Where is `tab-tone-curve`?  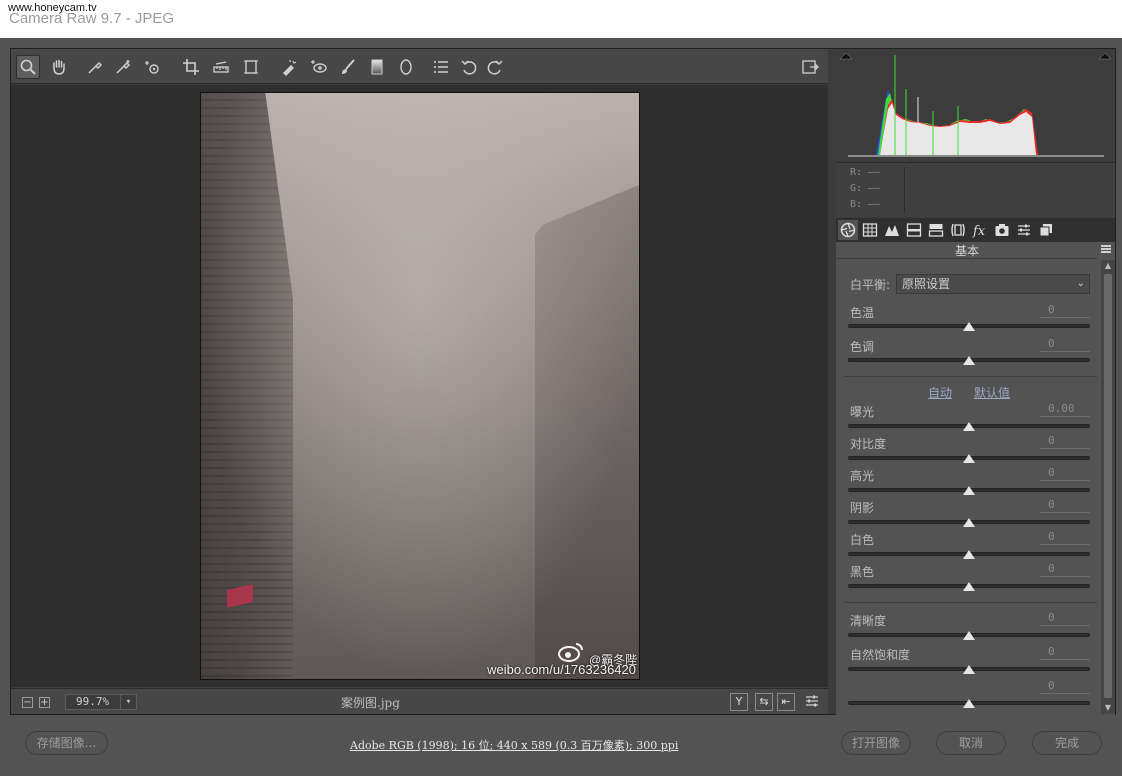
tab-tone-curve is located at coordinates (870, 230).